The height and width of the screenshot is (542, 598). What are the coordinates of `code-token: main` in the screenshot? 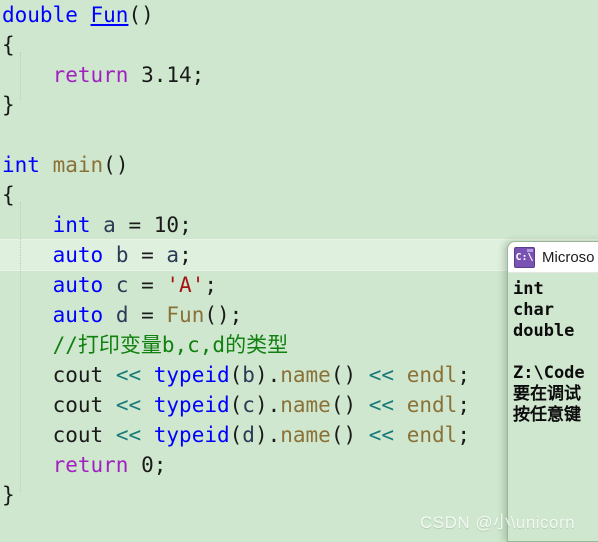 It's located at (78, 165).